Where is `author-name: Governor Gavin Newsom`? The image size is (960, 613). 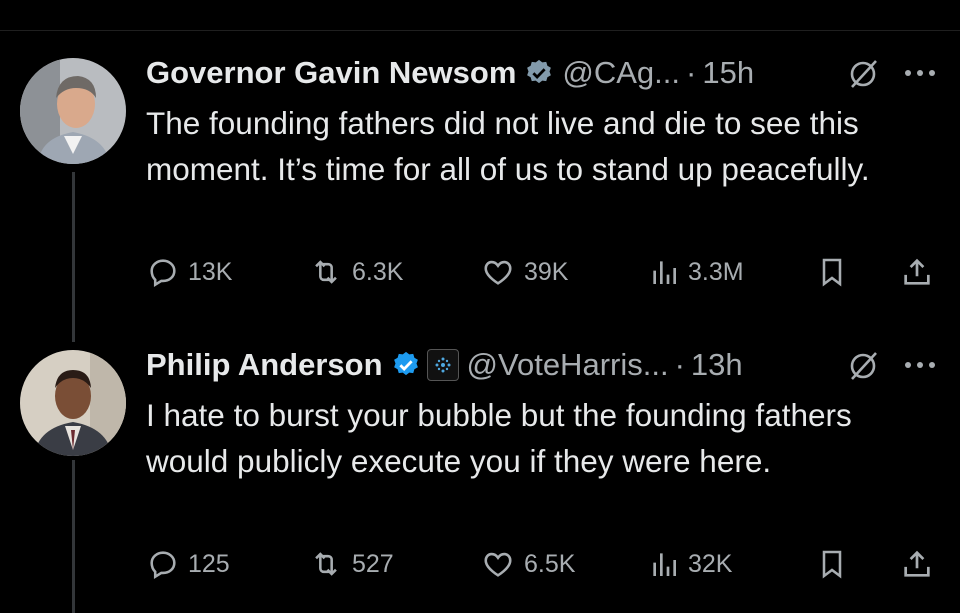 author-name: Governor Gavin Newsom is located at coordinates (331, 73).